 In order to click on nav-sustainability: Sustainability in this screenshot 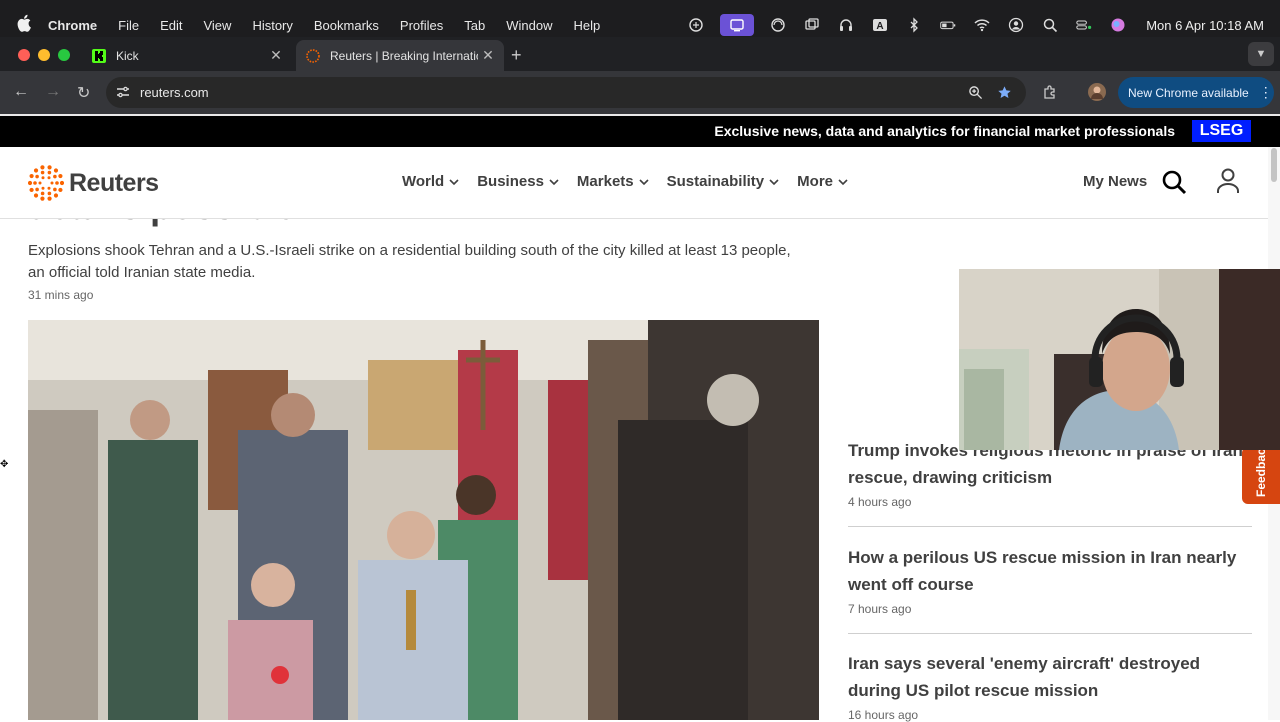, I will do `click(723, 181)`.